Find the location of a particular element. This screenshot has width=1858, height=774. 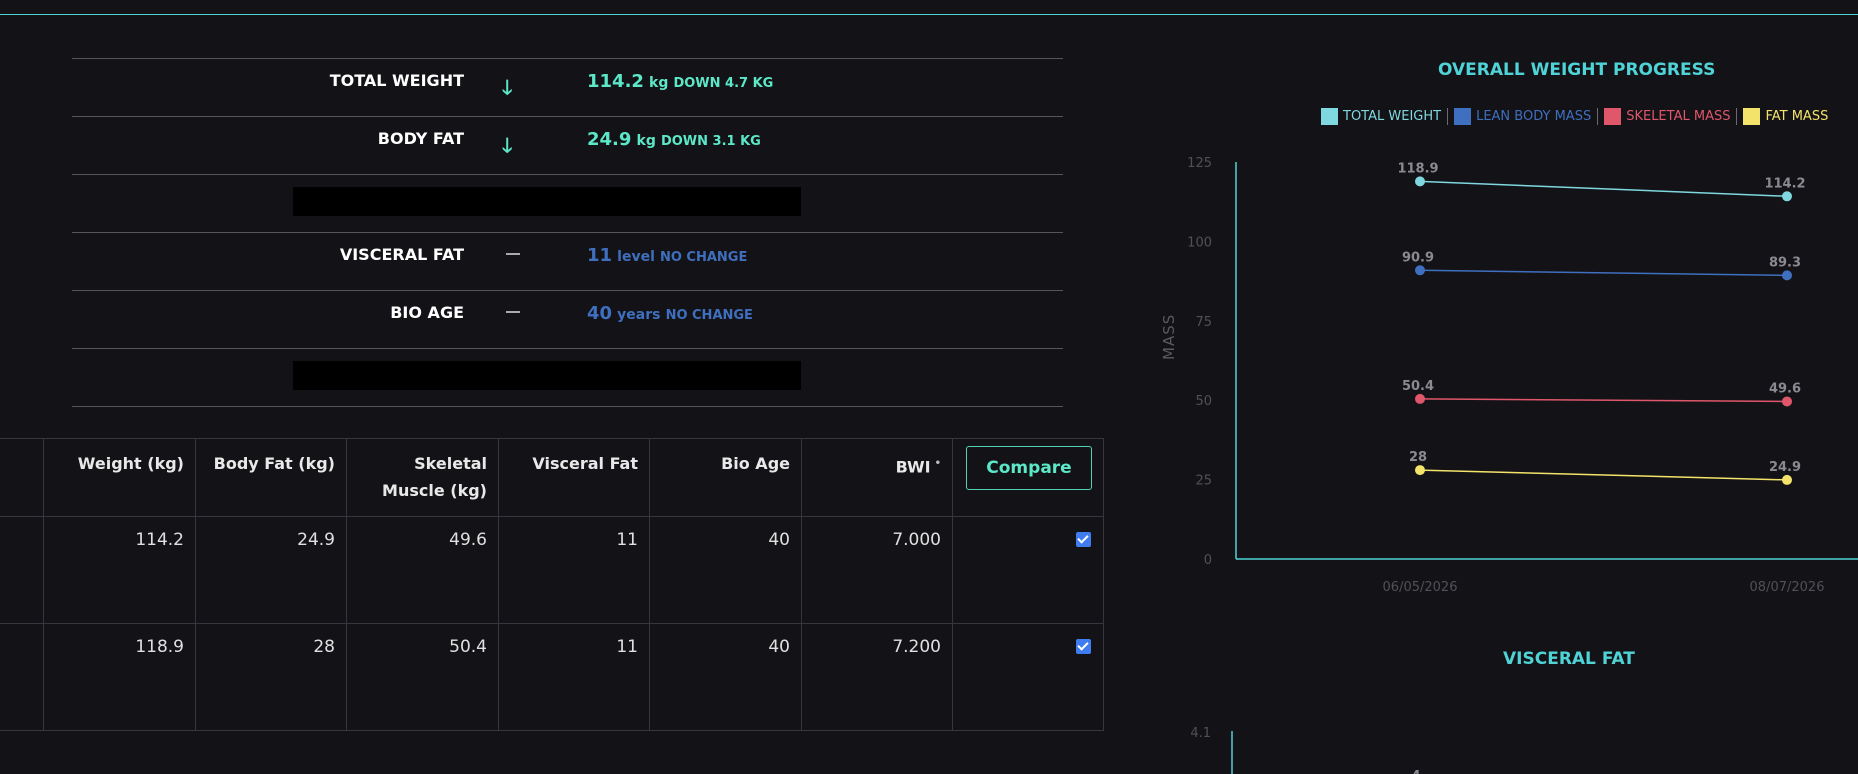

legend-item-fat-mass: FAT MASS is located at coordinates (1785, 116).